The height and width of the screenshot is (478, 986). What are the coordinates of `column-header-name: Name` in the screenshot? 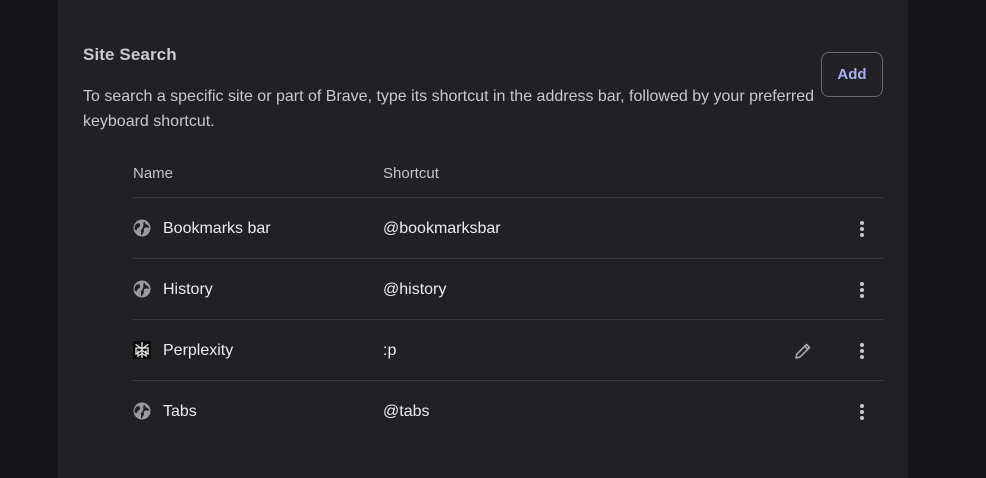 It's located at (153, 173).